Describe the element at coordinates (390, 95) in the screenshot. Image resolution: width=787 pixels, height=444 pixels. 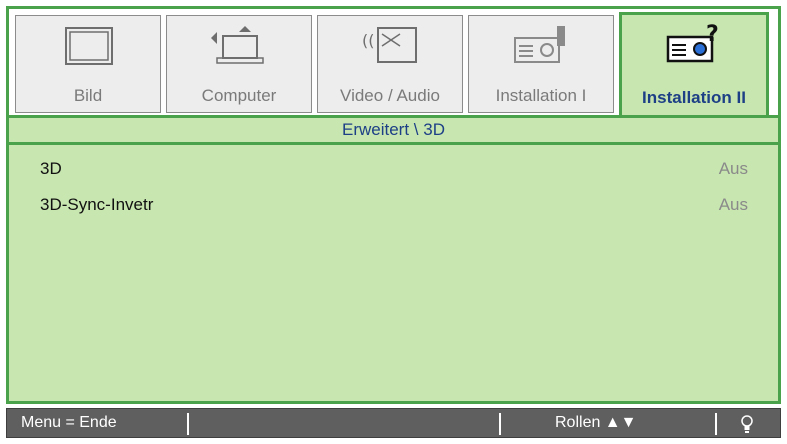
I see `tab-label: Video / Audio` at that location.